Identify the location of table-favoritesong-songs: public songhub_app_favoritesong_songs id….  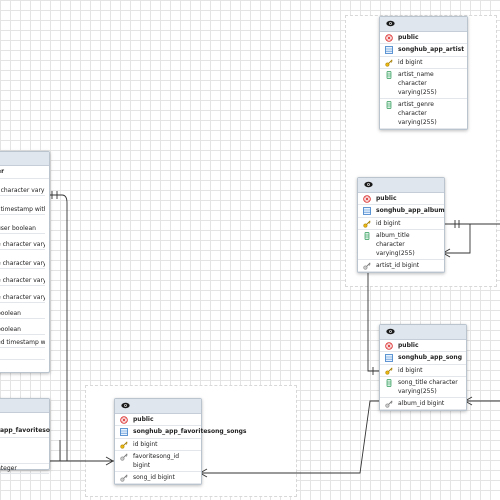
(180, 441).